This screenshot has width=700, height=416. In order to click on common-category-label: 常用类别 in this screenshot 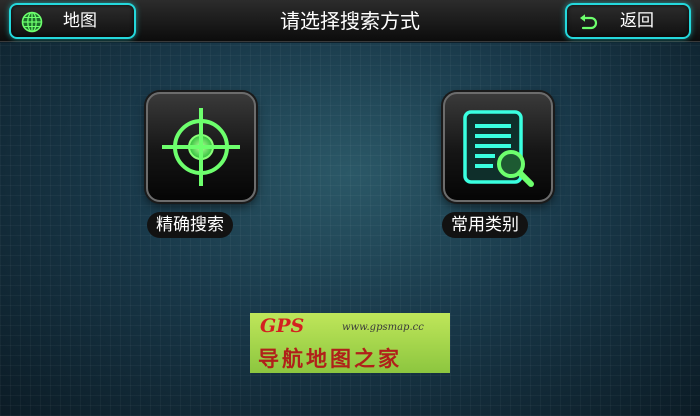, I will do `click(485, 225)`.